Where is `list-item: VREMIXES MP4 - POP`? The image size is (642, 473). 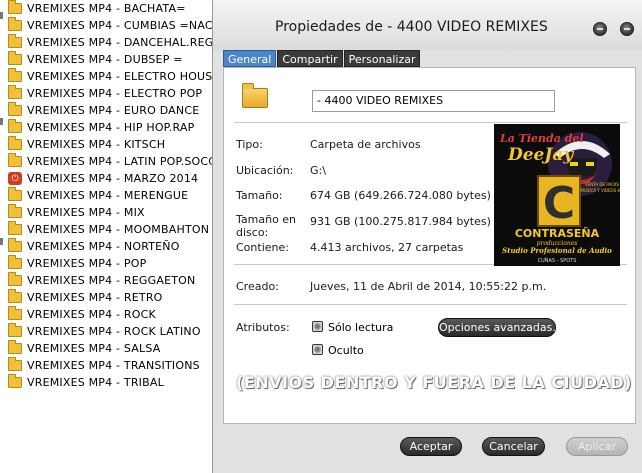
list-item: VREMIXES MP4 - POP is located at coordinates (111, 263).